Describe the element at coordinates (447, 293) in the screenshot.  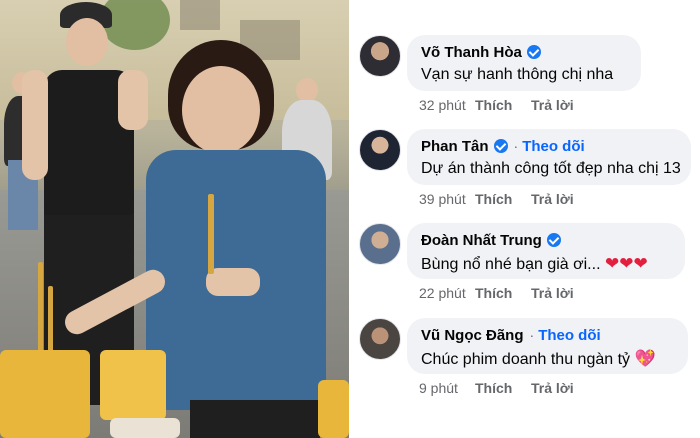
I see `comment-time: 22 phút` at that location.